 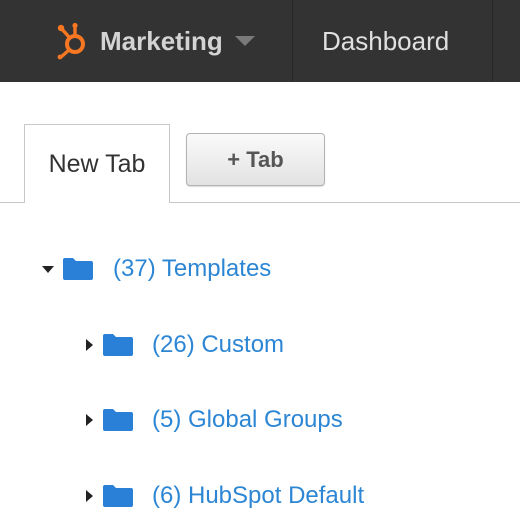 What do you see at coordinates (97, 163) in the screenshot?
I see `tab-new-tab: New Tab` at bounding box center [97, 163].